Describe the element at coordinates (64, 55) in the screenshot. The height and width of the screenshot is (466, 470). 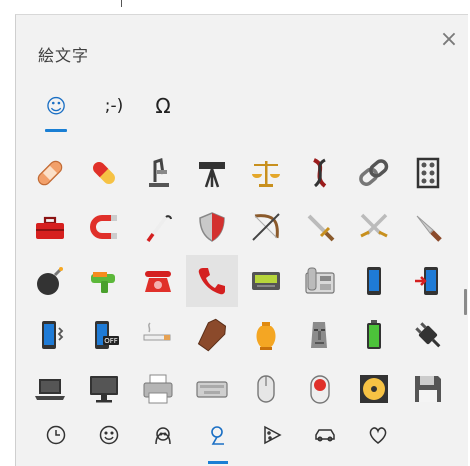
I see `panel-title: 絵文字` at that location.